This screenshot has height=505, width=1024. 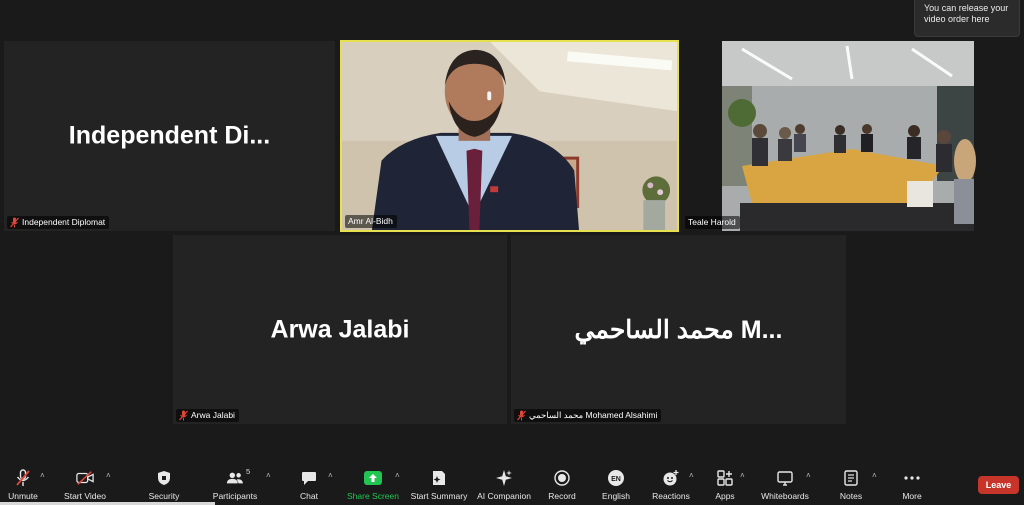 I want to click on participant-name-tag: Teale Harold, so click(x=712, y=222).